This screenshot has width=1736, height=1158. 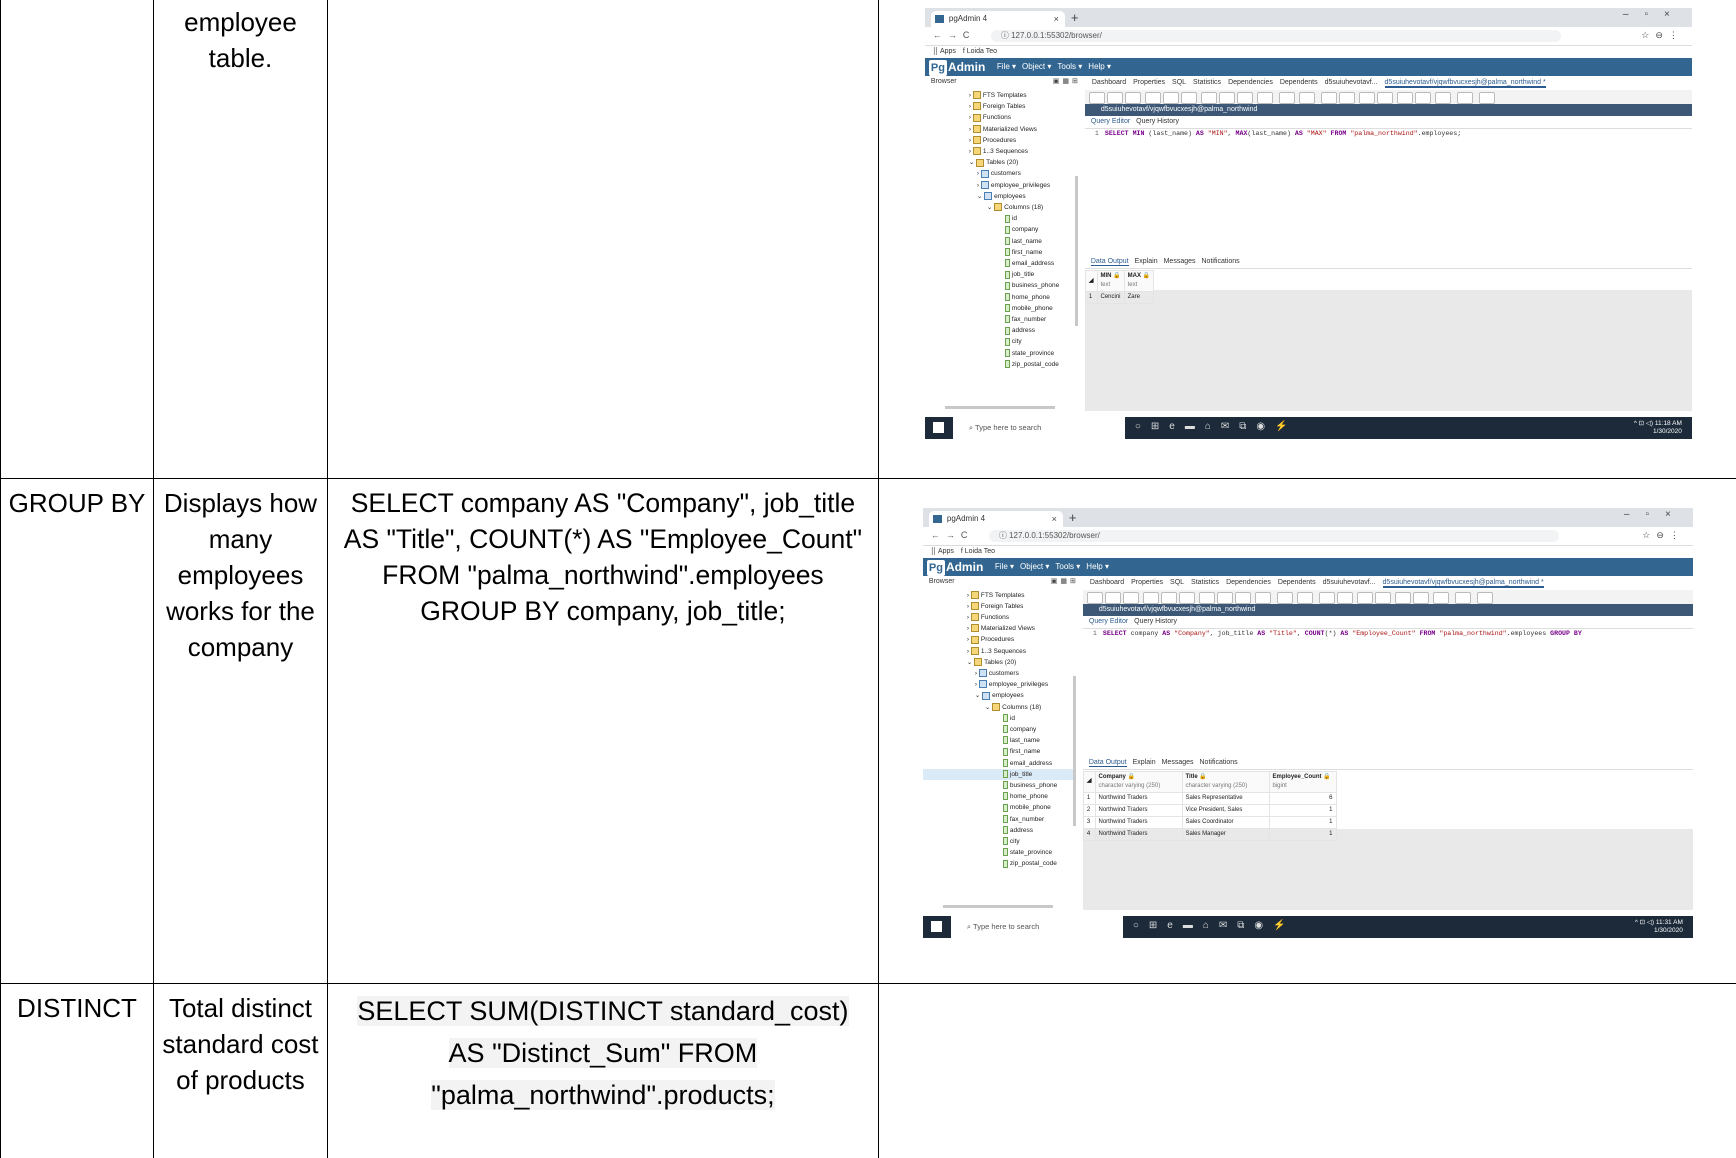 What do you see at coordinates (1139, 297) in the screenshot?
I see `grid-cell: Zare` at bounding box center [1139, 297].